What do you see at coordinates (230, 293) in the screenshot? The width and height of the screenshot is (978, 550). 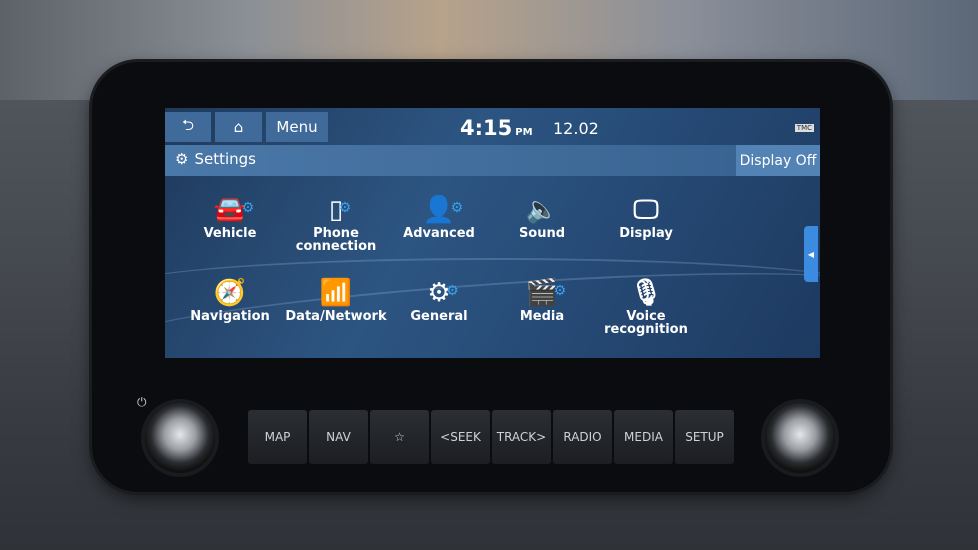 I see `compass-icon: 🧭` at bounding box center [230, 293].